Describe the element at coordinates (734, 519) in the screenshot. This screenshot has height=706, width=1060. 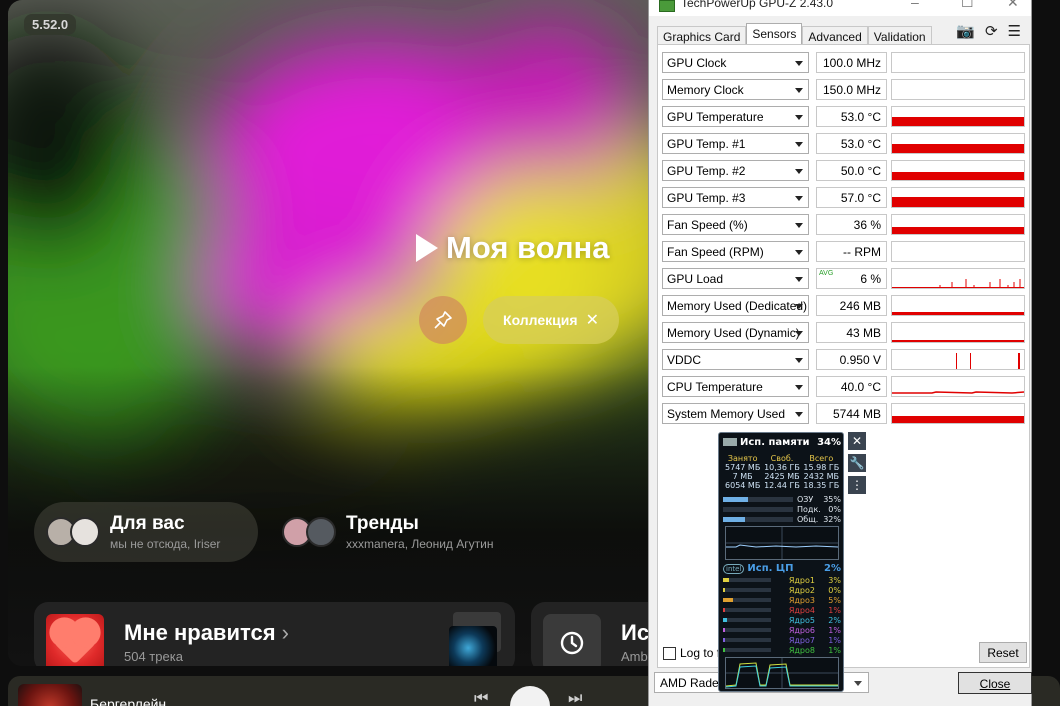
I see `memory-bar-fill` at that location.